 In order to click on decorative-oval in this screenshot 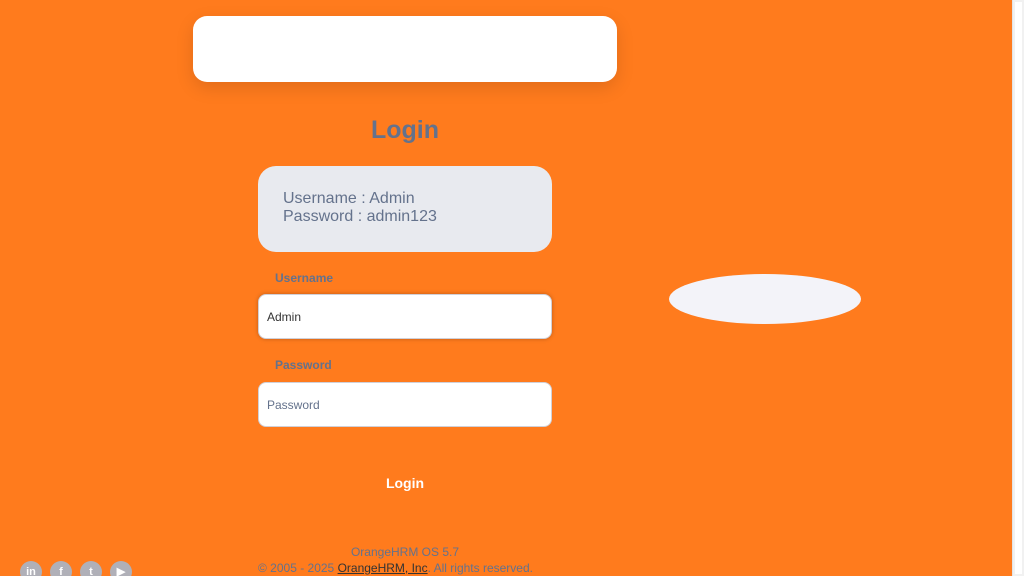, I will do `click(765, 299)`.